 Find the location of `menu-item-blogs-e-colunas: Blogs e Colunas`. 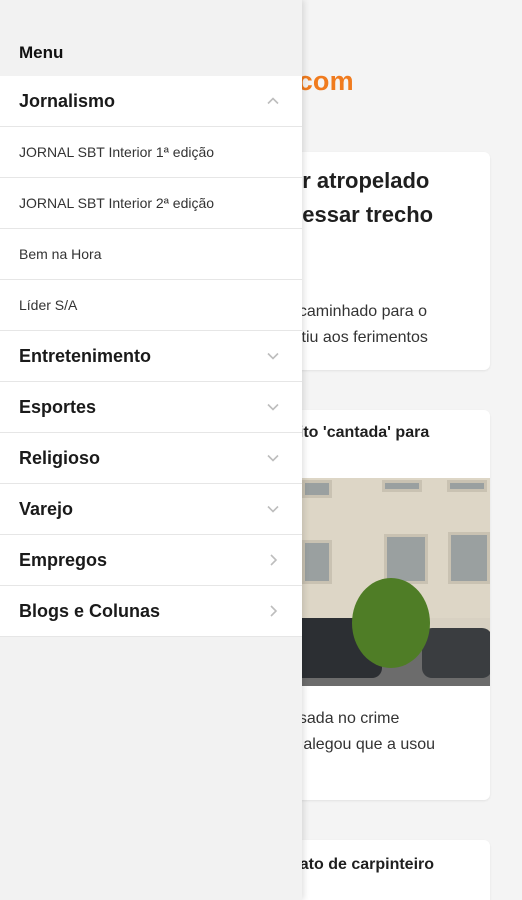

menu-item-blogs-e-colunas: Blogs e Colunas is located at coordinates (151, 611).